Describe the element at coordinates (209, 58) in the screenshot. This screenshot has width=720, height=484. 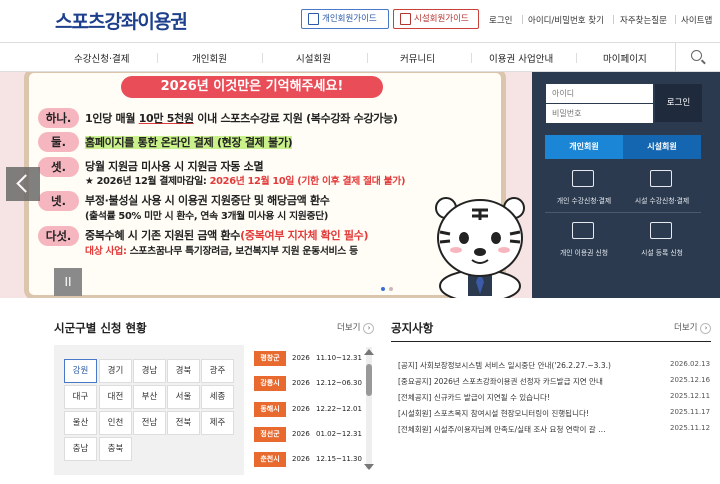
I see `nav-item-personal: 개인회원` at that location.